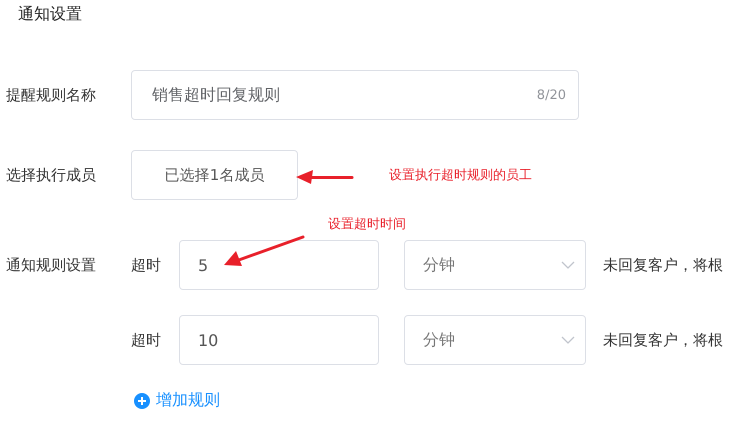 The width and height of the screenshot is (750, 426). What do you see at coordinates (279, 265) in the screenshot?
I see `timeout-input: 5` at bounding box center [279, 265].